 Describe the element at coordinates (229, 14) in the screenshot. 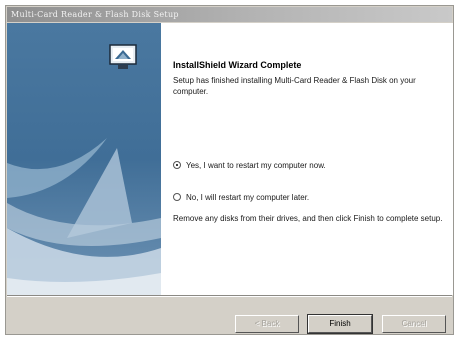

I see `window-titlebar: Multi-Card Reader & Flash Disk Setup` at that location.